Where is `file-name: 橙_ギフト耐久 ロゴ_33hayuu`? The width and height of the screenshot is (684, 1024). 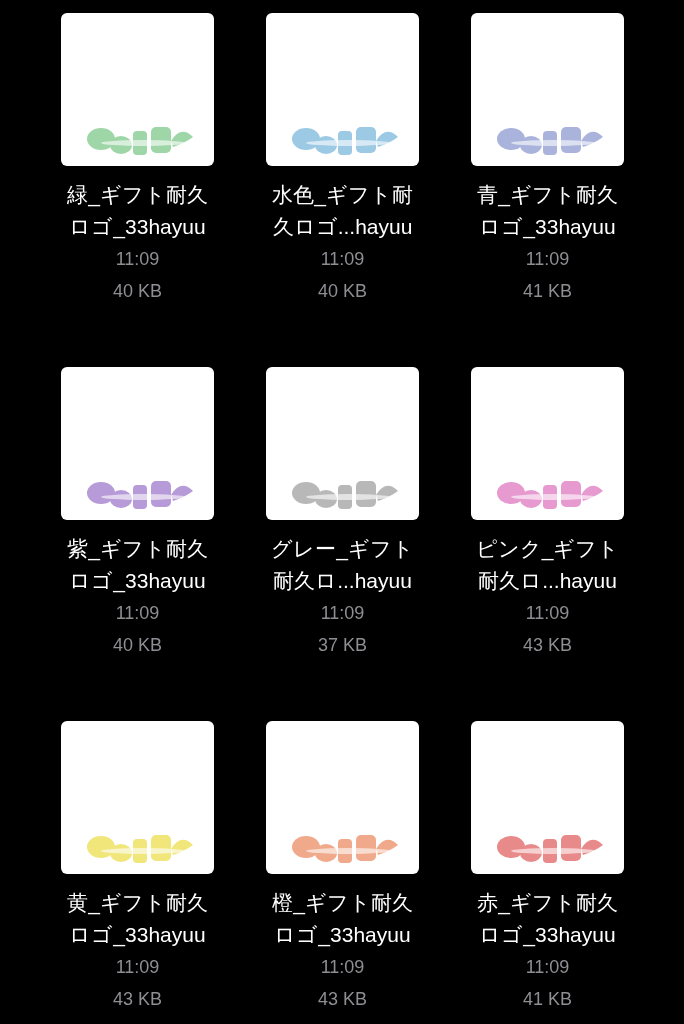
file-name: 橙_ギフト耐久 ロゴ_33hayuu is located at coordinates (342, 919).